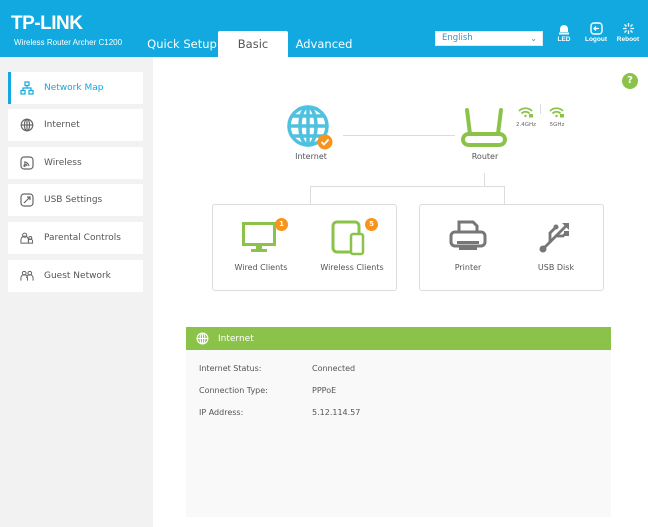 The image size is (648, 527). What do you see at coordinates (279, 412) in the screenshot?
I see `info-row: IP Address: 5.12.114.57` at bounding box center [279, 412].